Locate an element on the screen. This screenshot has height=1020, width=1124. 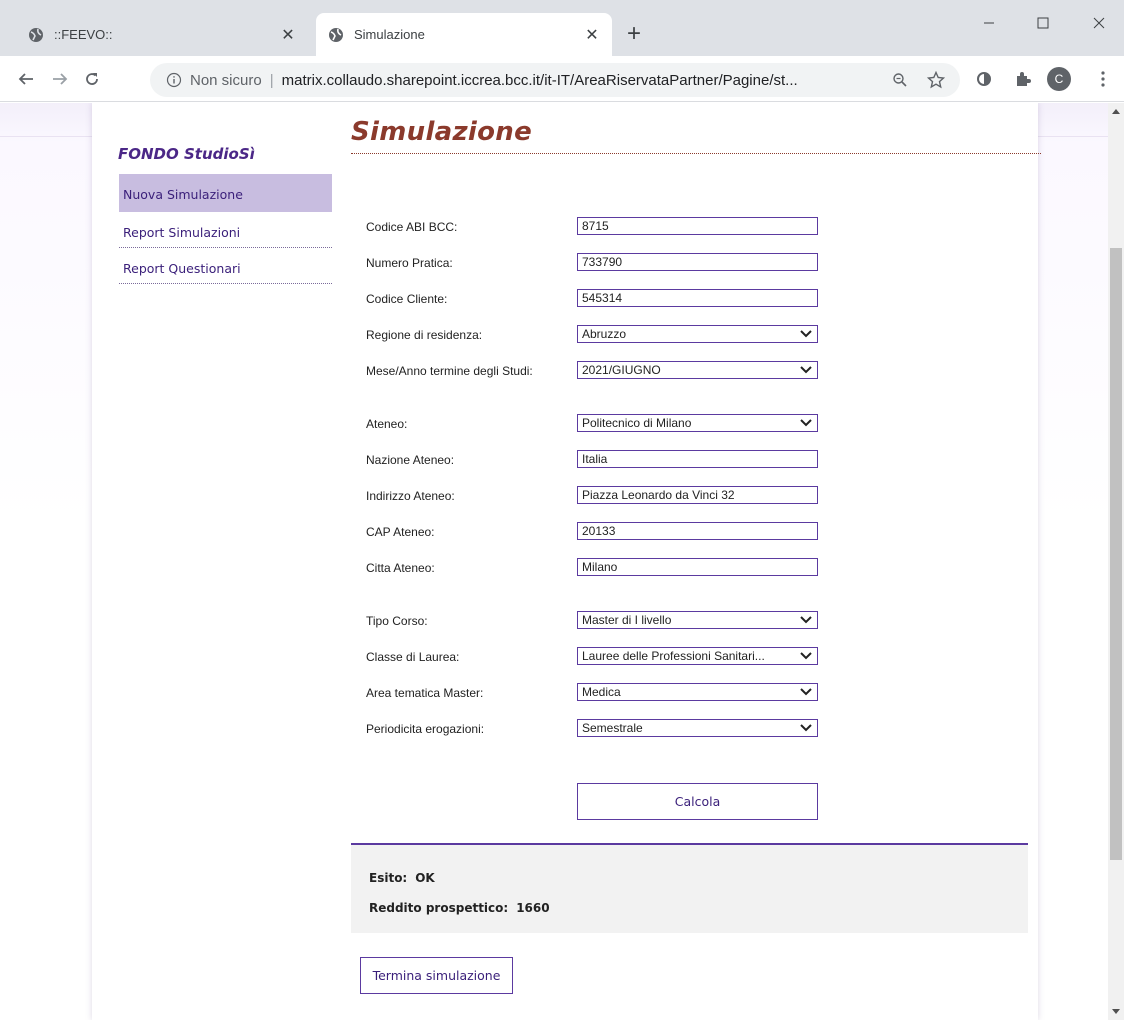
security-label: Non sicuro is located at coordinates (226, 80).